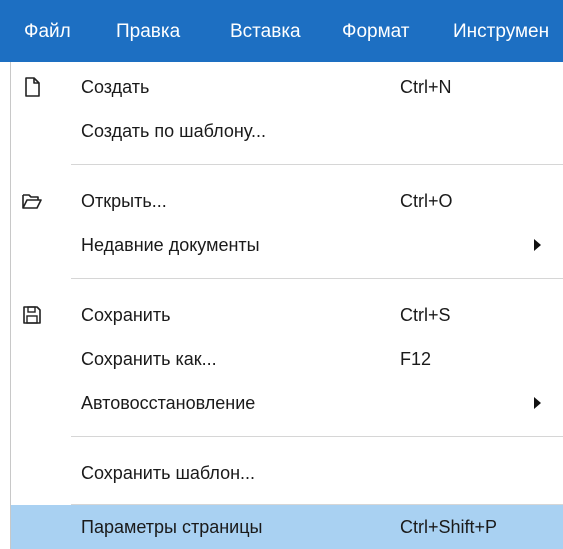 The image size is (563, 549). I want to click on menu-item-label: Сохранить, so click(126, 315).